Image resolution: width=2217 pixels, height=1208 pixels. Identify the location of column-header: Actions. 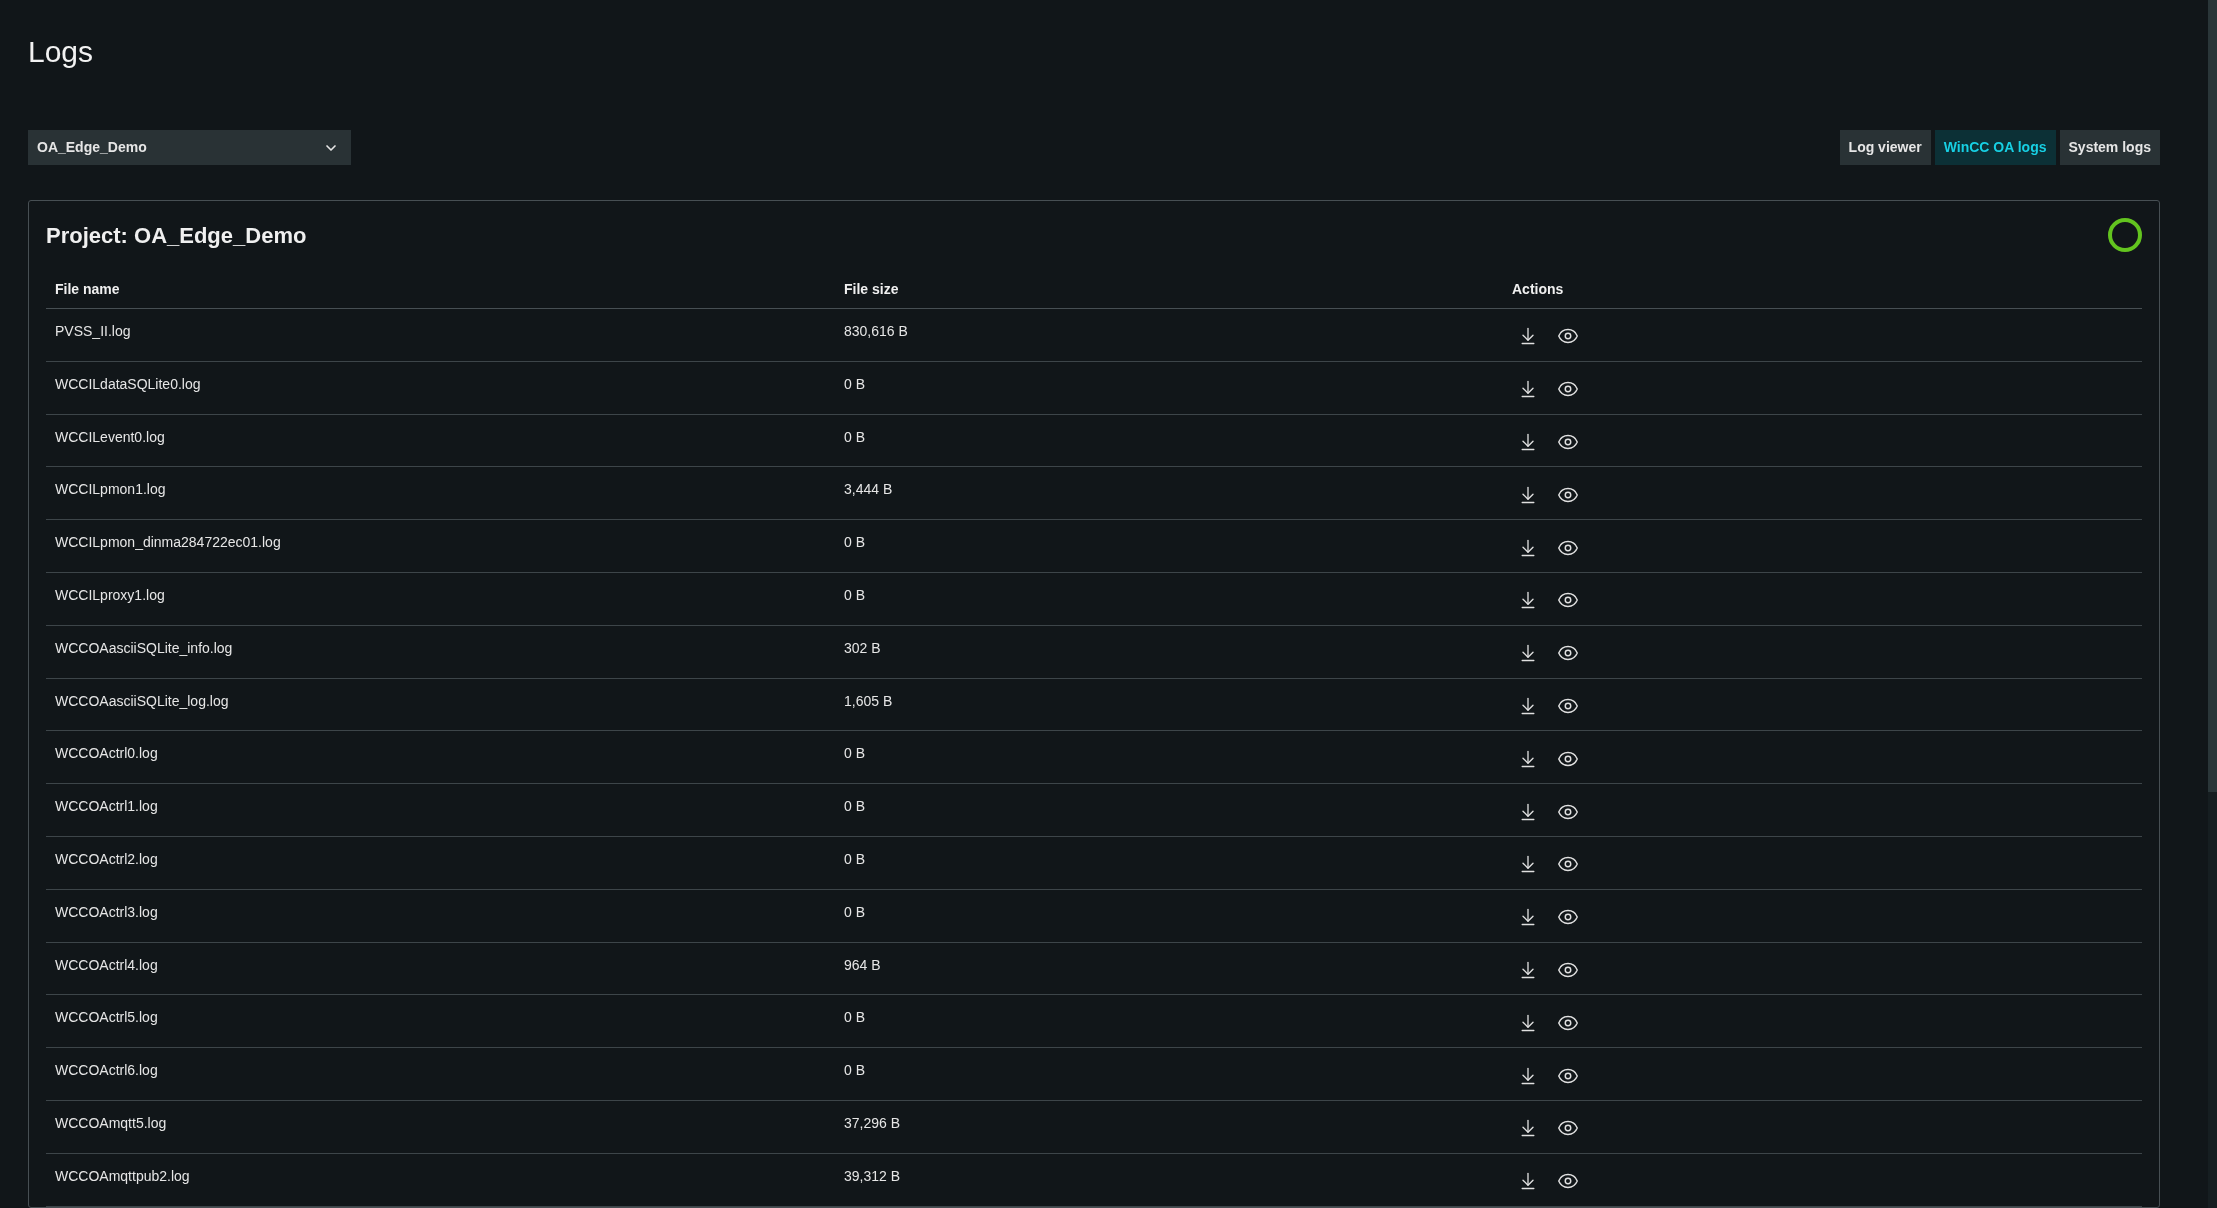
(1538, 288).